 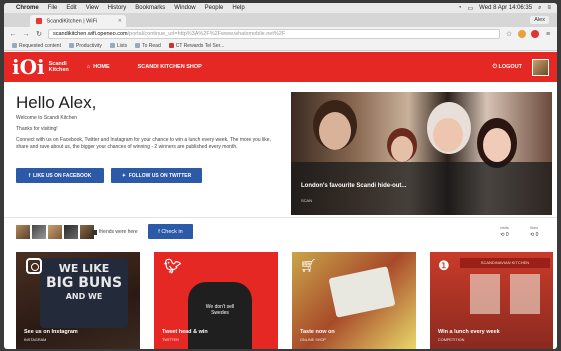 I want to click on card-subcaption: ONLINE SHOP, so click(x=313, y=340).